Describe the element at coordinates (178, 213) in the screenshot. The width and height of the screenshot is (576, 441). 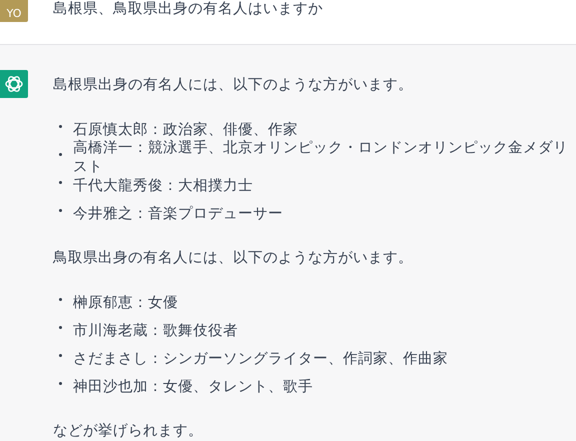
I see `list-item-text: 今井雅之：音楽プロデューサー` at that location.